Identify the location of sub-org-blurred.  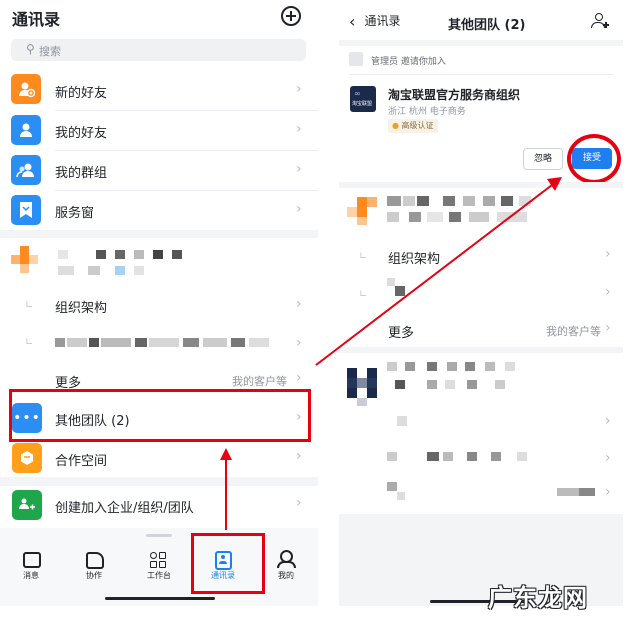
(175, 342).